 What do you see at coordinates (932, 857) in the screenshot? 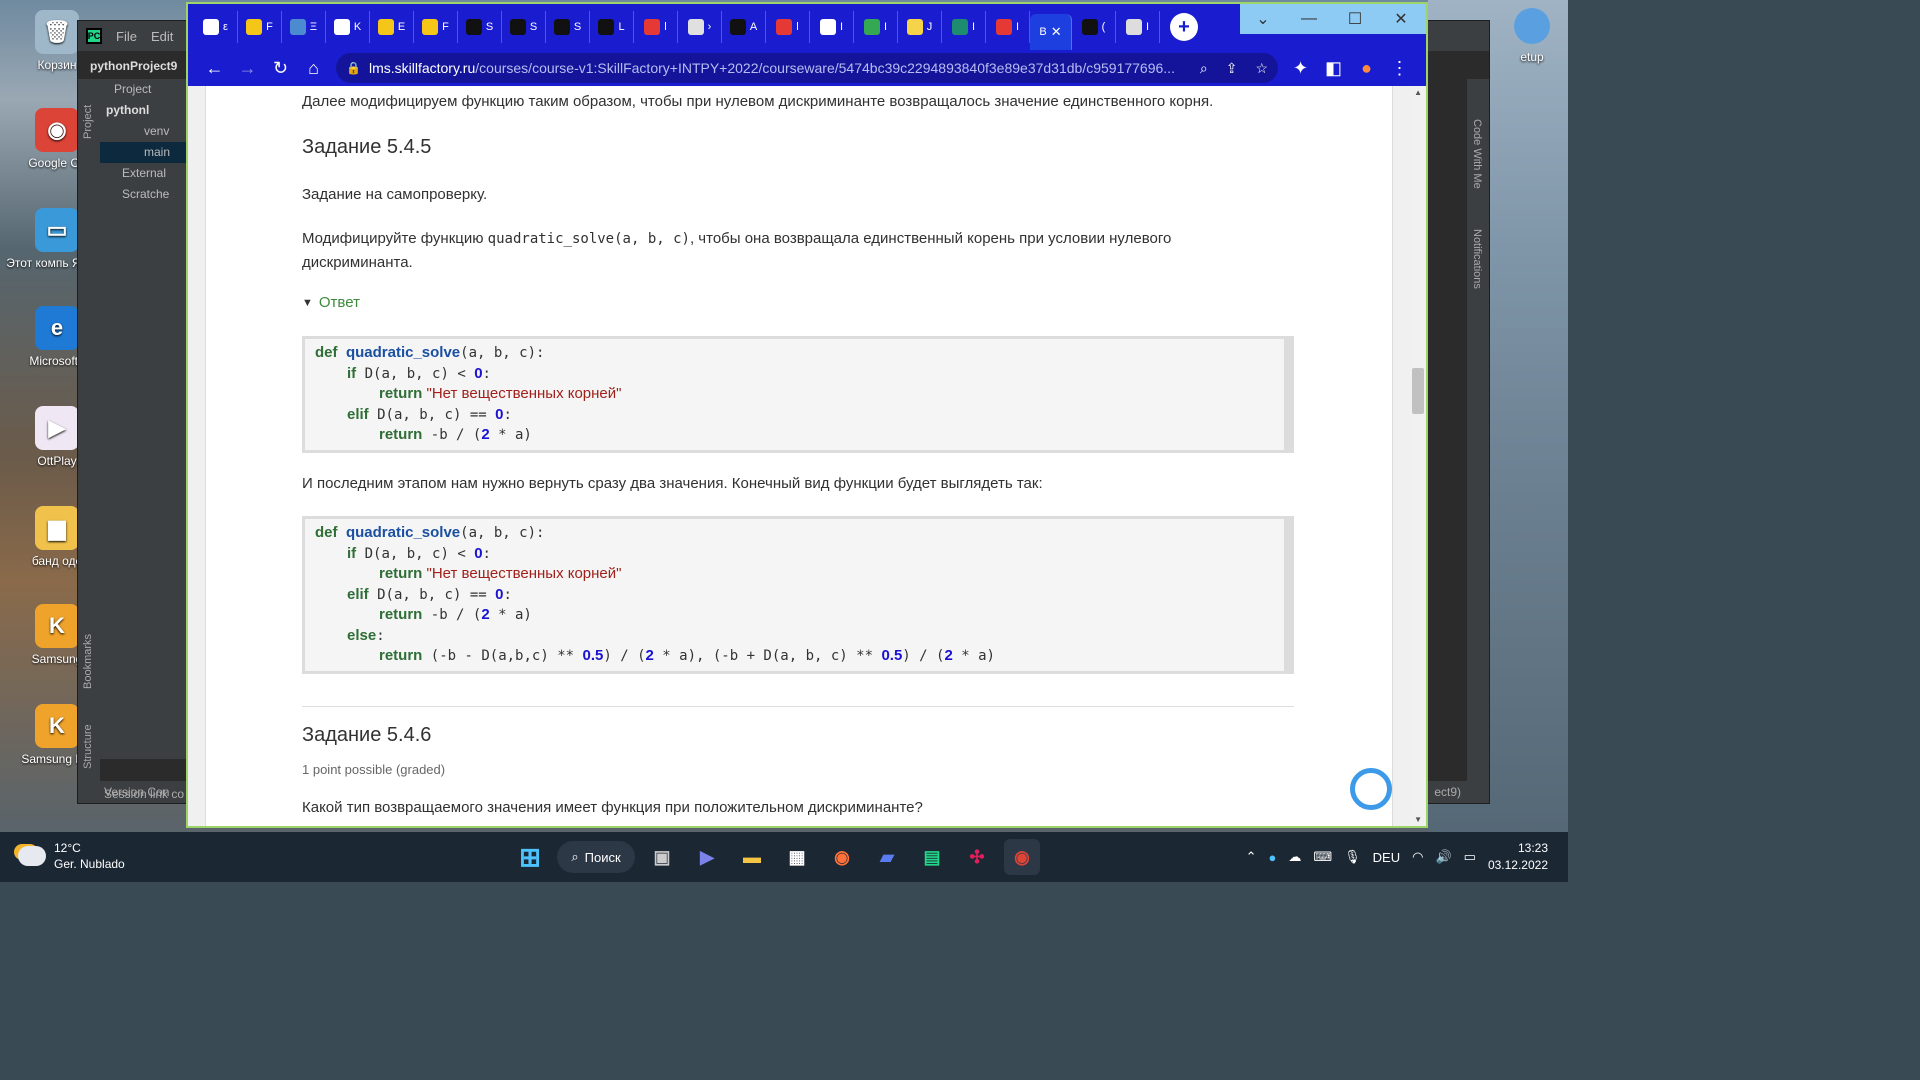
I see `pycharm-taskbar-icon: ▤` at bounding box center [932, 857].